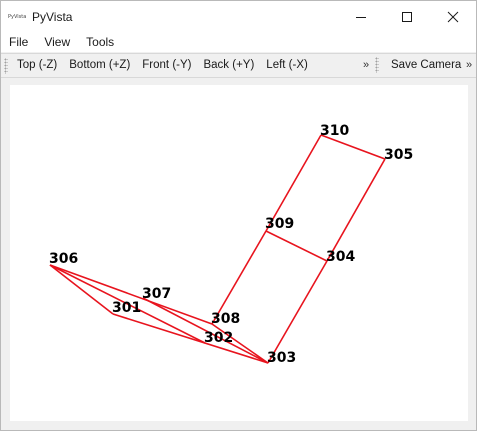 The image size is (477, 431). What do you see at coordinates (18, 42) in the screenshot?
I see `menu-file: File` at bounding box center [18, 42].